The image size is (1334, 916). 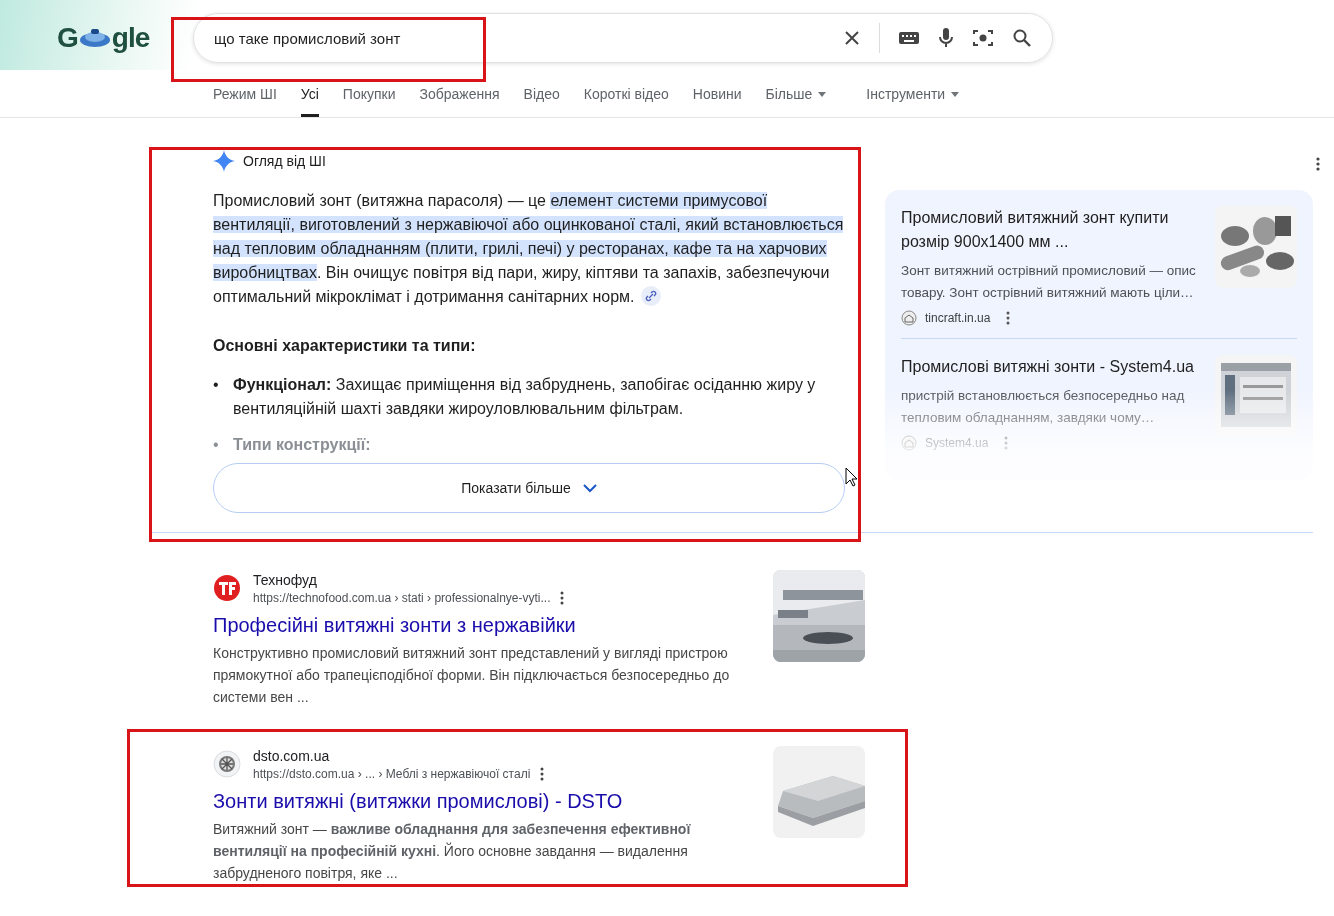 What do you see at coordinates (285, 580) in the screenshot?
I see `site-name: Технофуд` at bounding box center [285, 580].